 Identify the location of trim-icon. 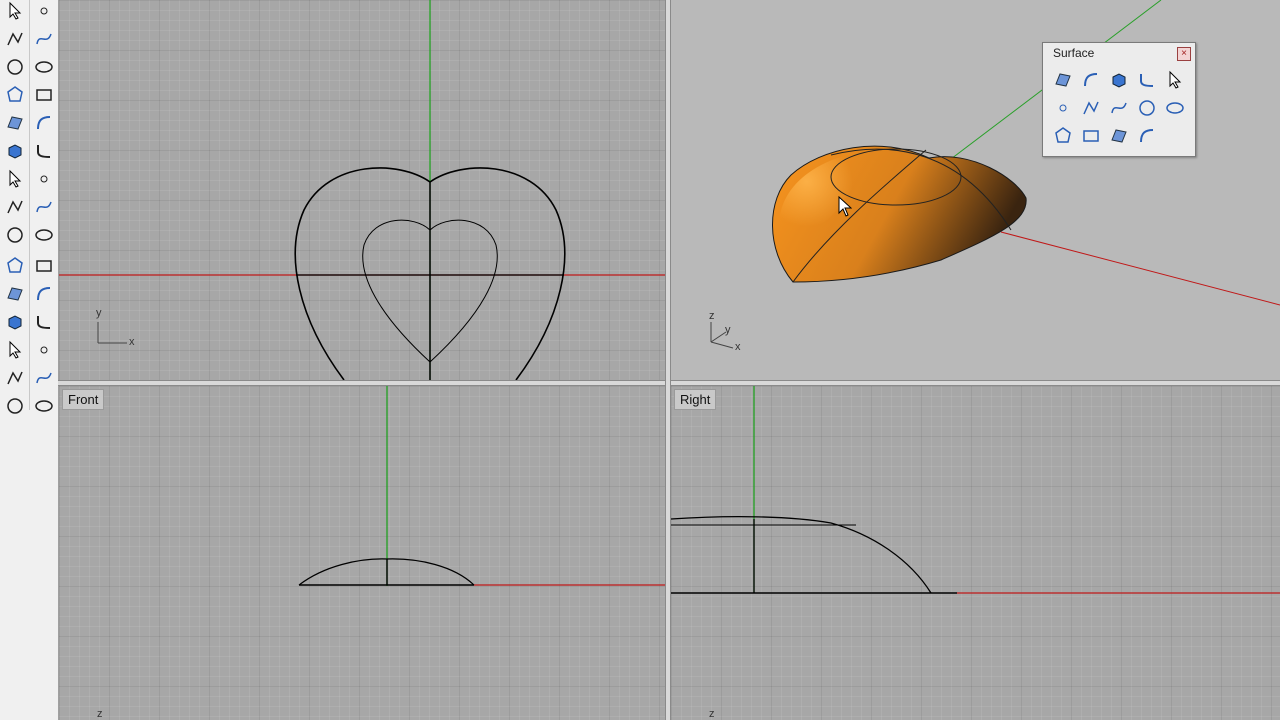
(15, 266).